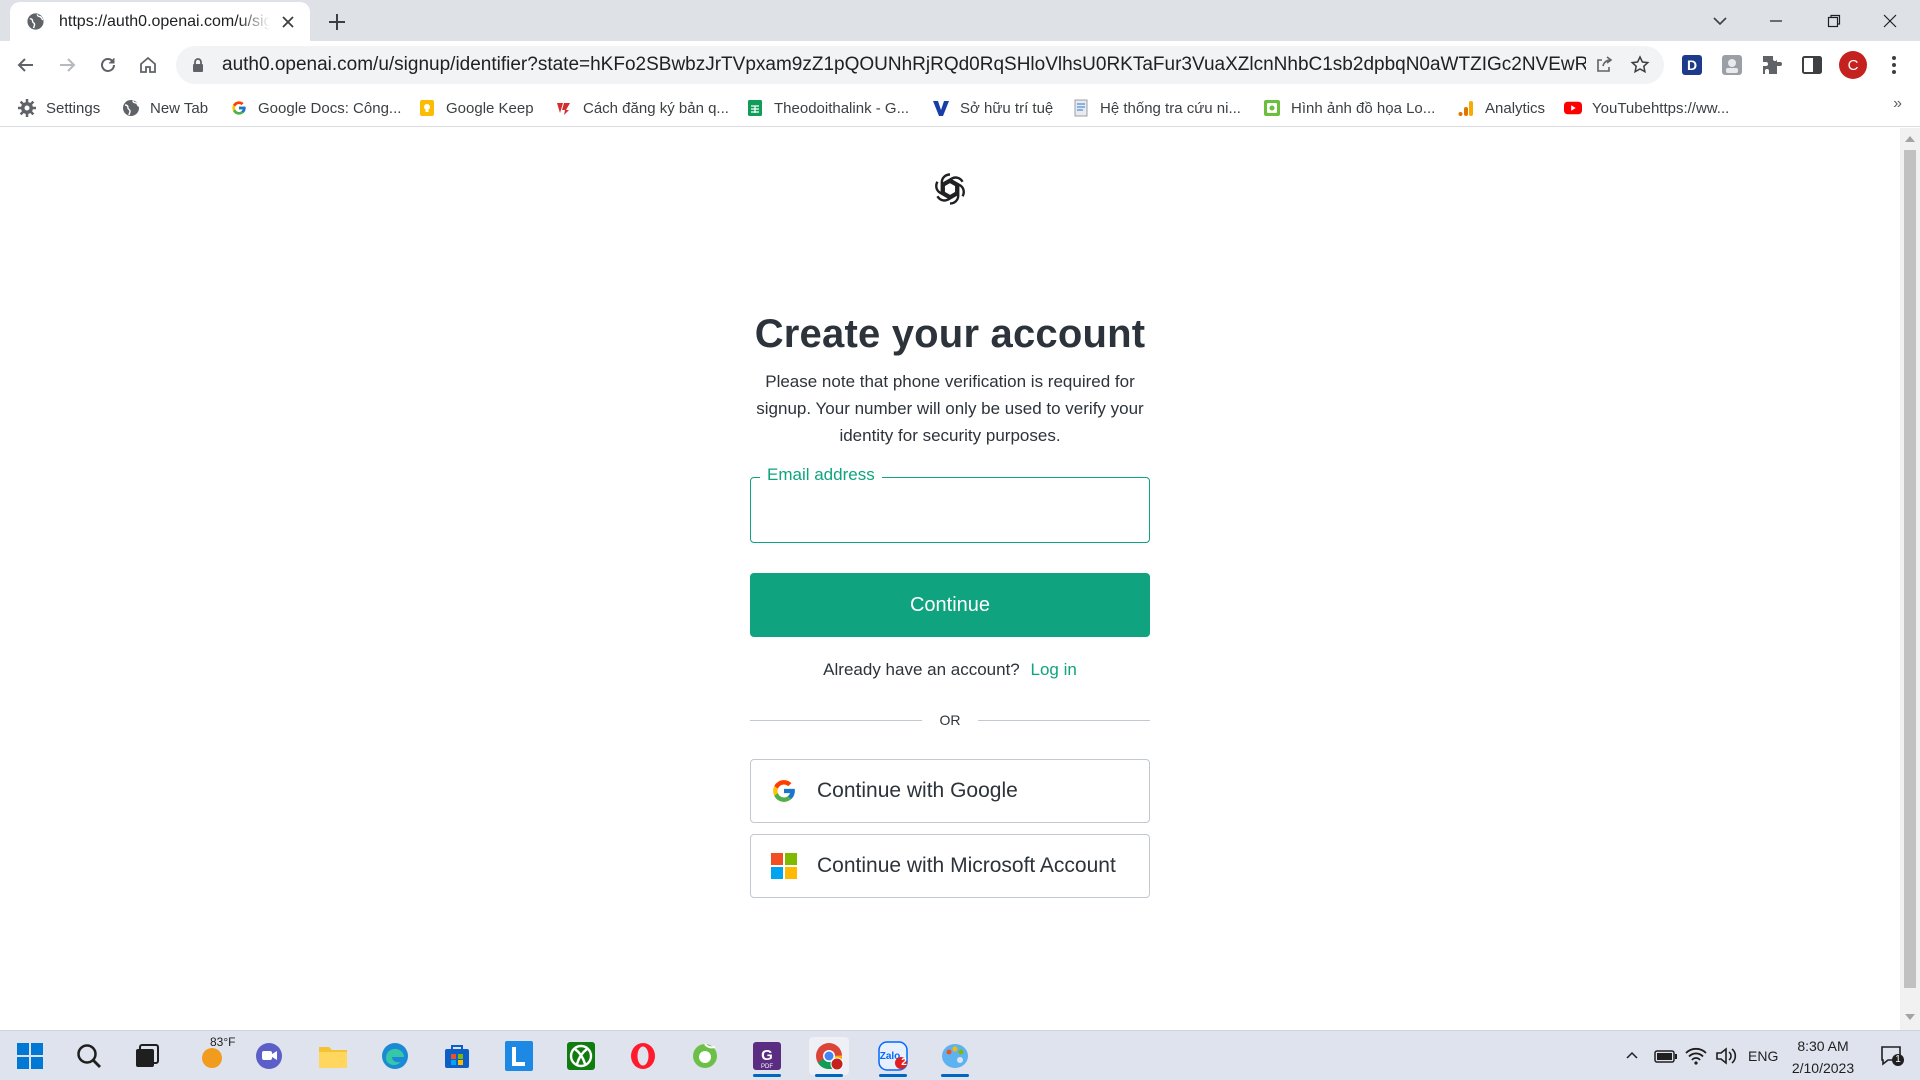  I want to click on forward-arrow-icon, so click(68, 65).